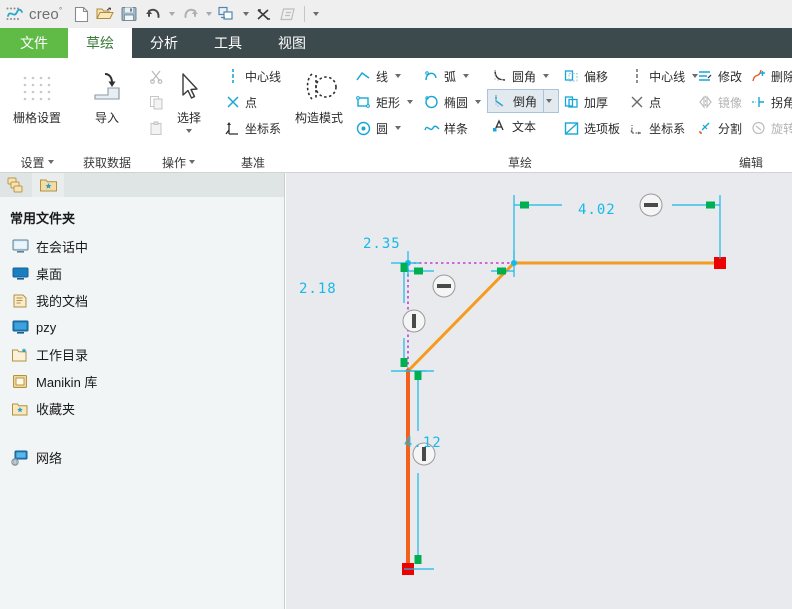 This screenshot has width=792, height=609. What do you see at coordinates (288, 14) in the screenshot?
I see `window-icon` at bounding box center [288, 14].